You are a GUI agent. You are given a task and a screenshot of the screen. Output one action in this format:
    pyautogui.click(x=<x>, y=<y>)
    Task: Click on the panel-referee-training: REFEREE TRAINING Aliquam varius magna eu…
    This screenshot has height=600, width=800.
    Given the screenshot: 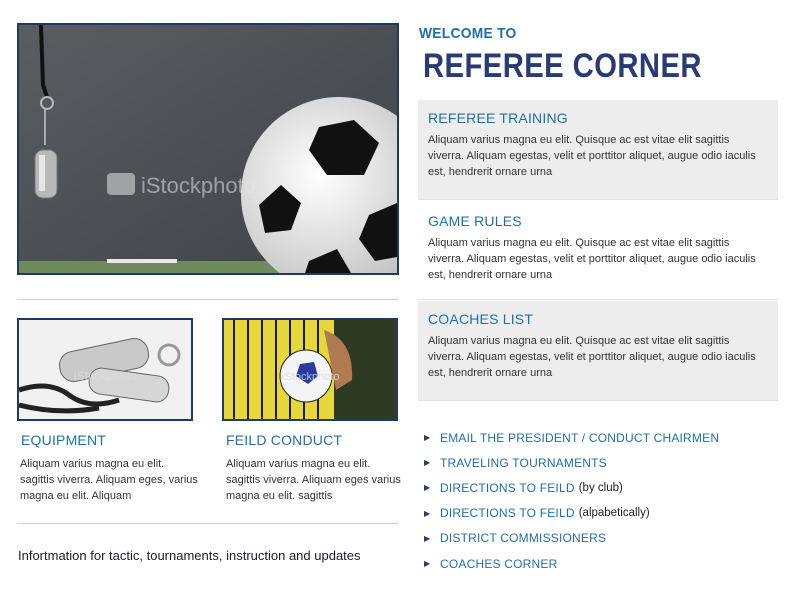 What is the action you would take?
    pyautogui.click(x=598, y=150)
    